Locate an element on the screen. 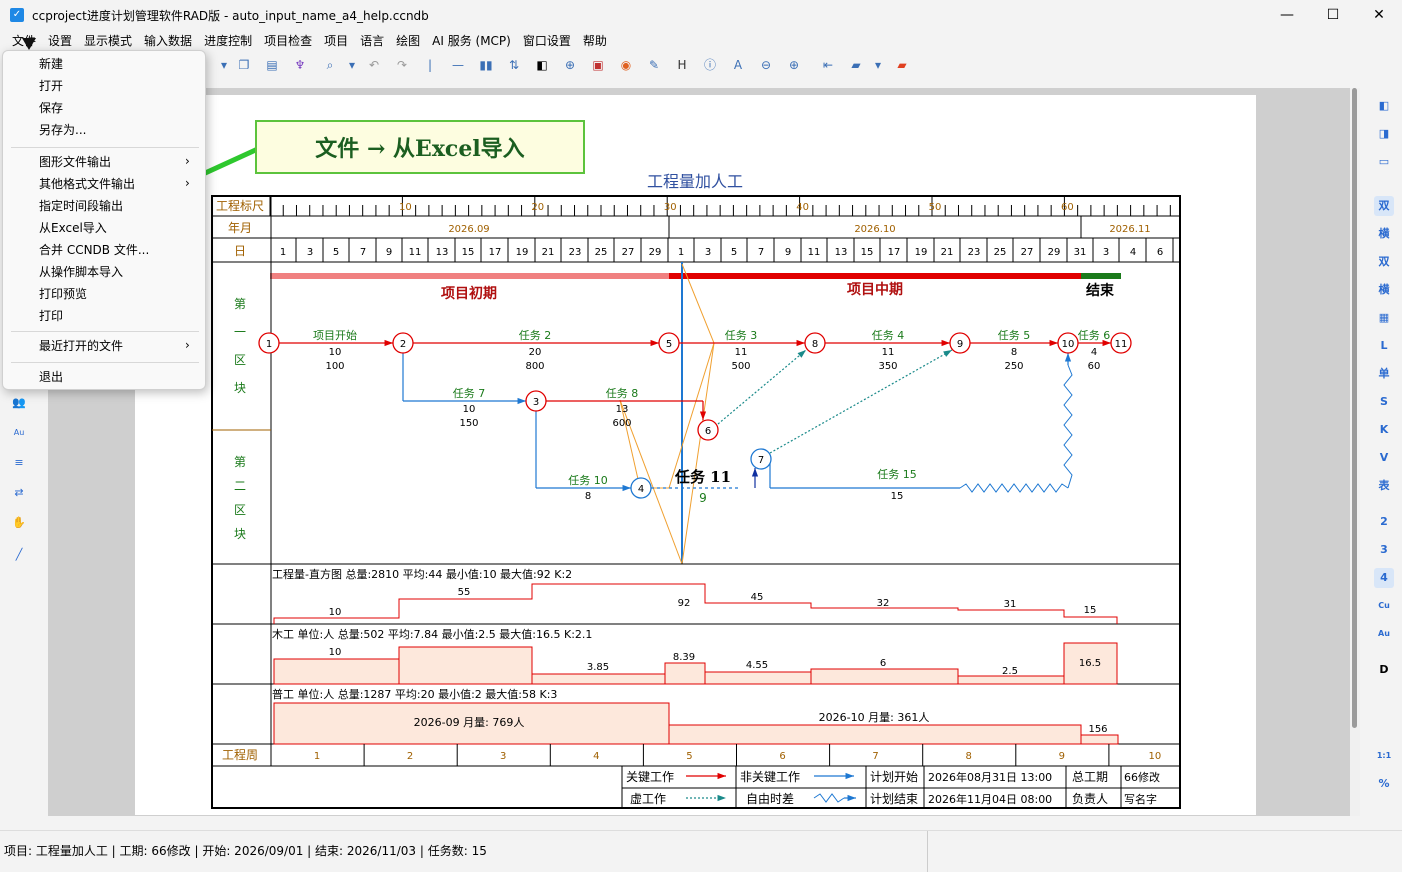 The image size is (1402, 872). legend-label: 自由时差 is located at coordinates (770, 799).